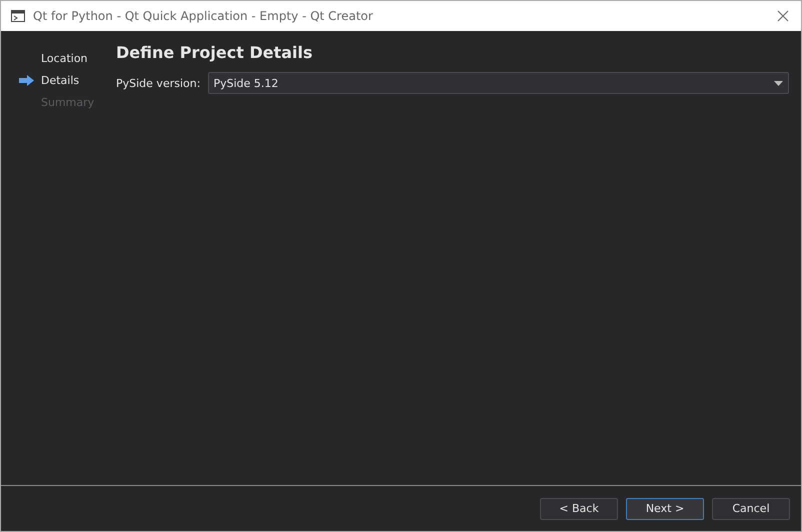  What do you see at coordinates (778, 83) in the screenshot?
I see `dropdown-arrow-icon` at bounding box center [778, 83].